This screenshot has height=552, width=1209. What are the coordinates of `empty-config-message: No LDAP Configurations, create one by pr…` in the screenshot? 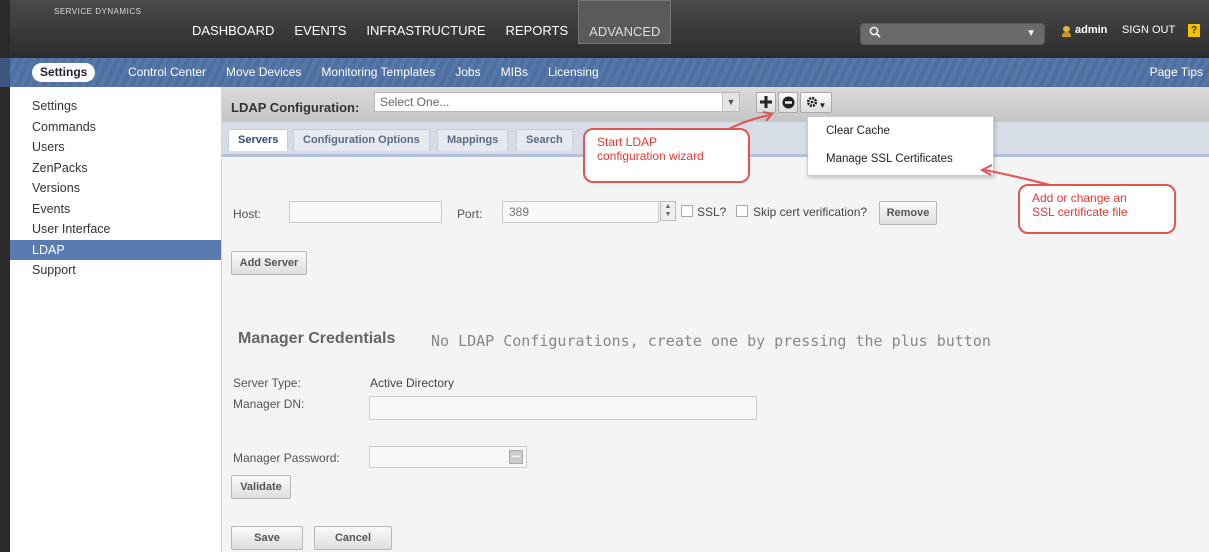 It's located at (711, 341).